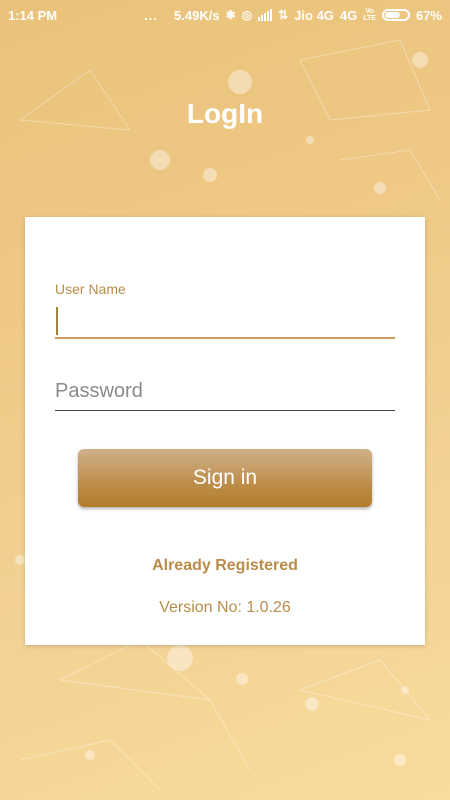  What do you see at coordinates (230, 15) in the screenshot?
I see `bluetooth-icon: ✱` at bounding box center [230, 15].